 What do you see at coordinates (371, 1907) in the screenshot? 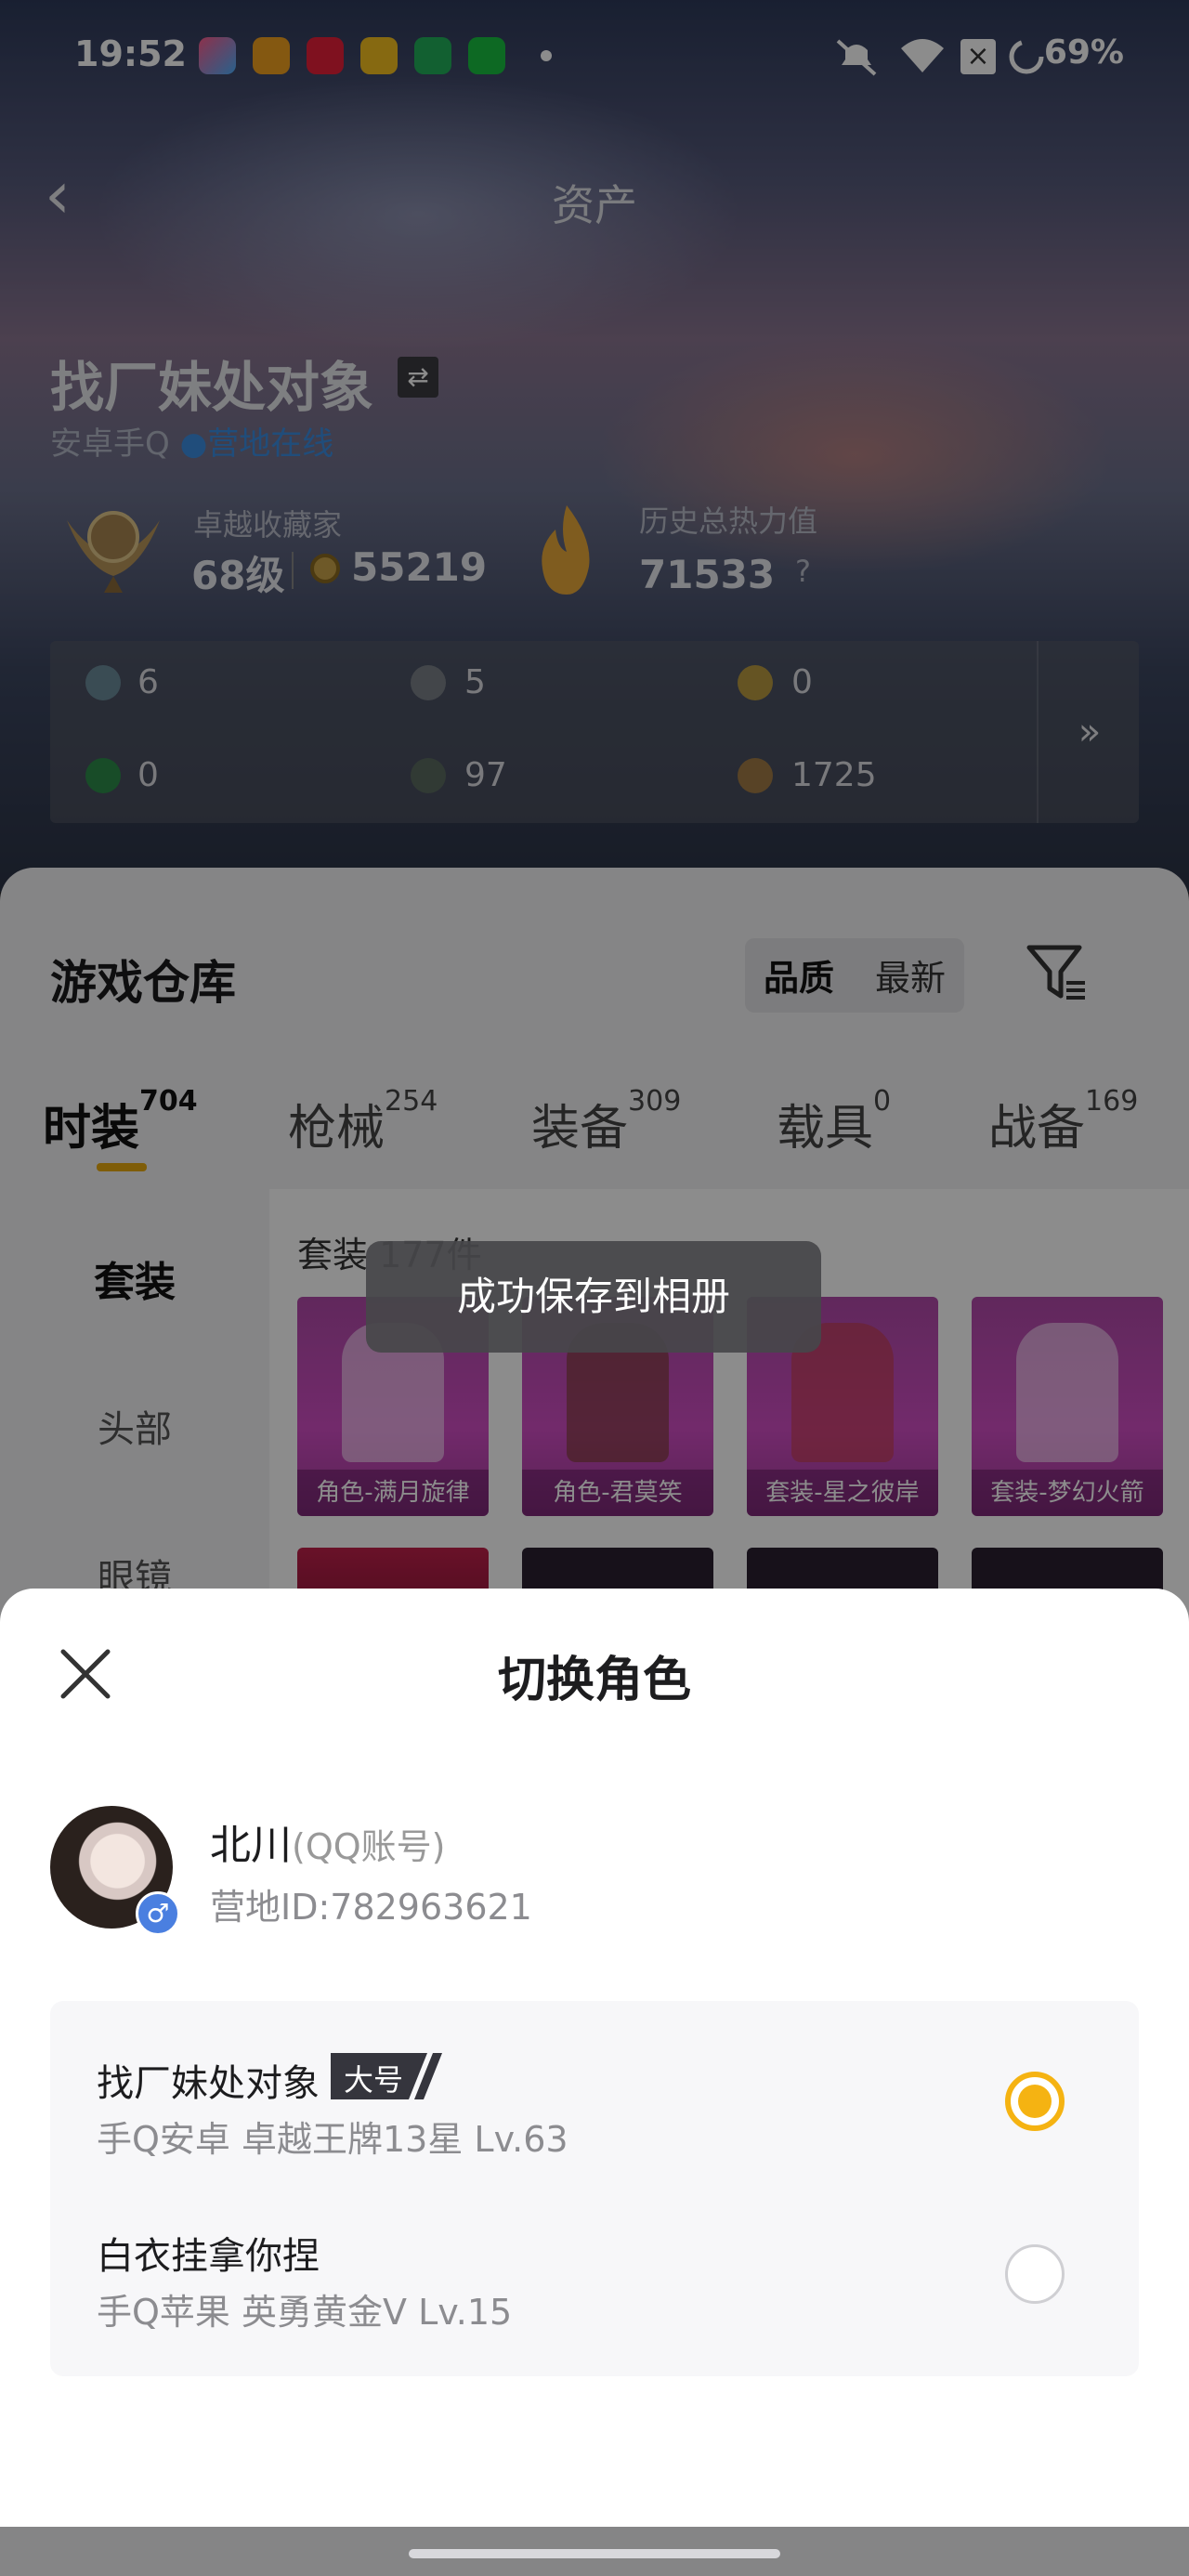
I see `camp-id: 营地ID:782963621` at bounding box center [371, 1907].